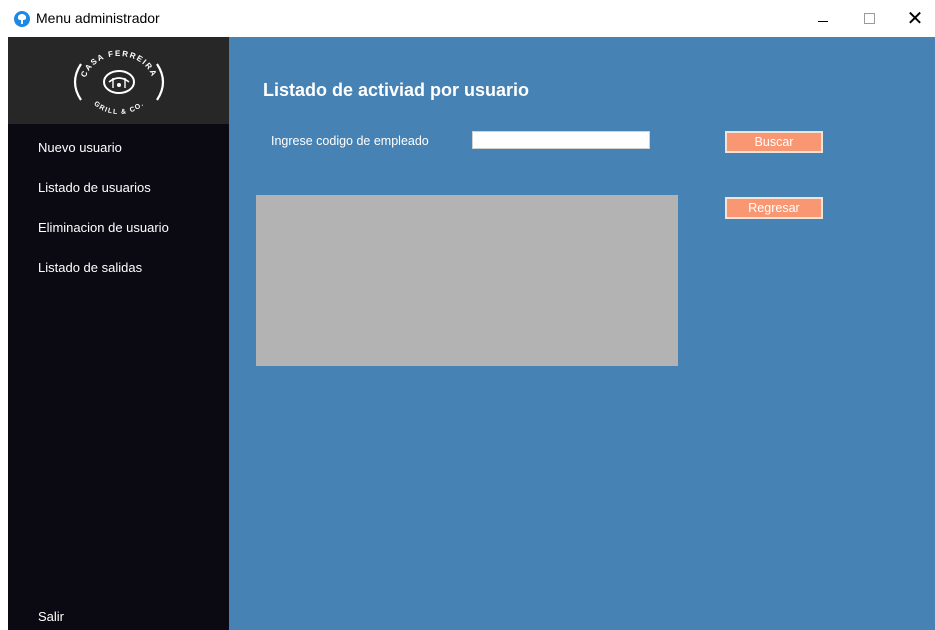 The width and height of the screenshot is (935, 630). Describe the element at coordinates (467, 280) in the screenshot. I see `activity-grid` at that location.